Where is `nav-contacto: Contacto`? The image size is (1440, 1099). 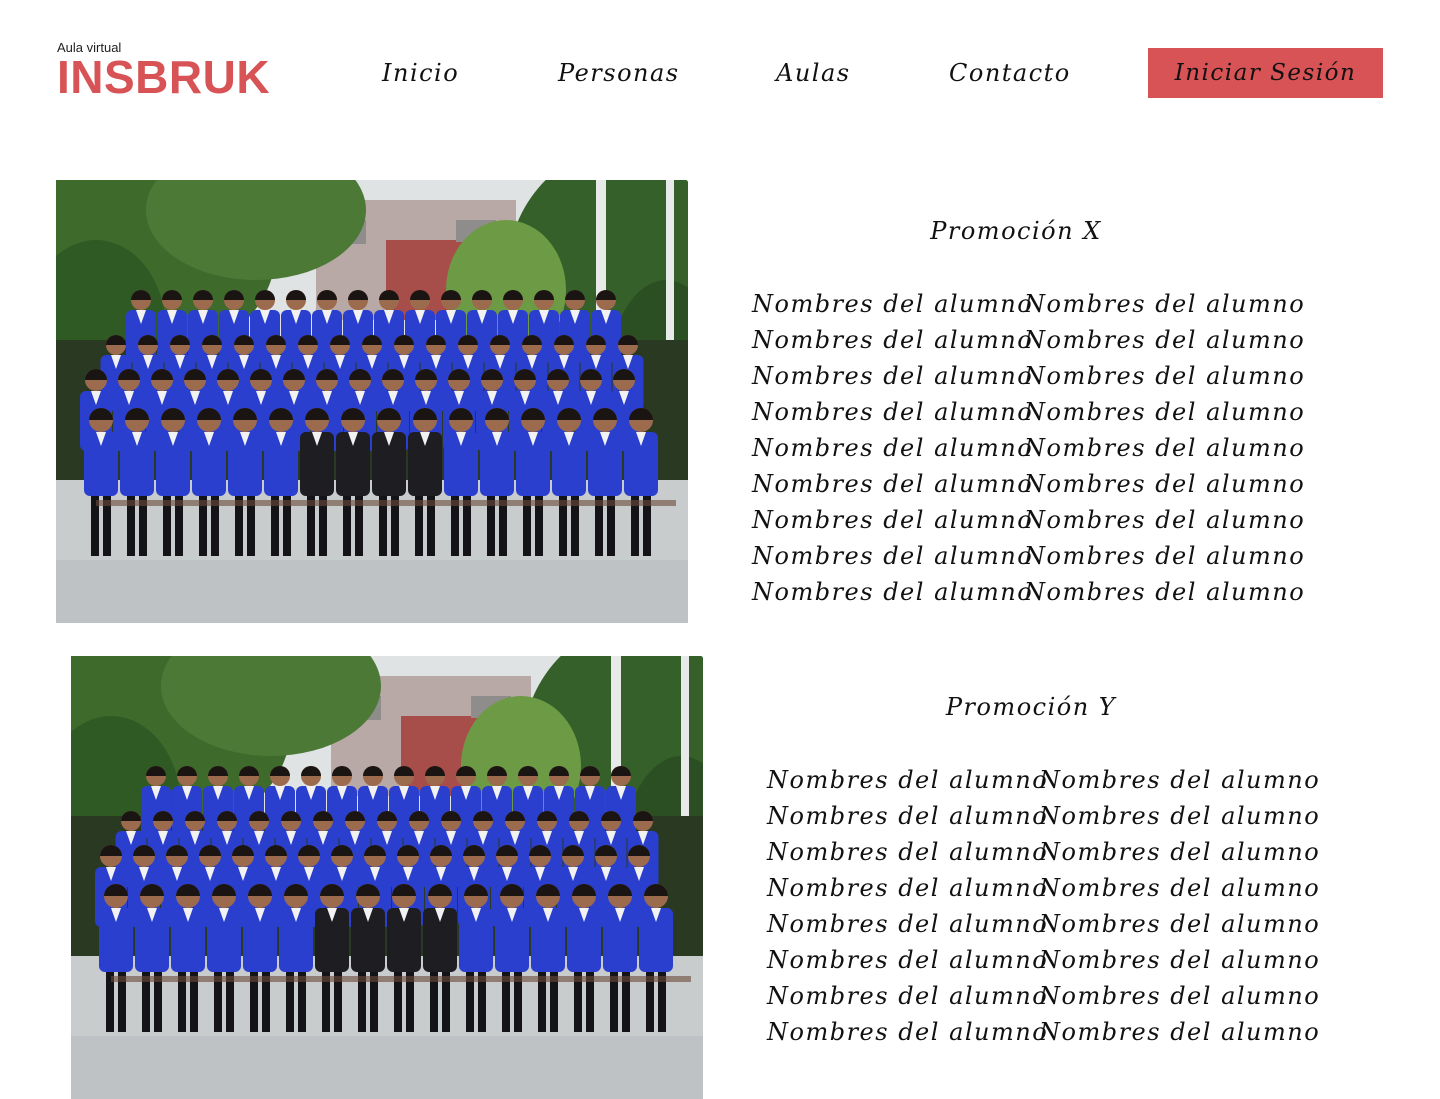
nav-contacto: Contacto is located at coordinates (1010, 73).